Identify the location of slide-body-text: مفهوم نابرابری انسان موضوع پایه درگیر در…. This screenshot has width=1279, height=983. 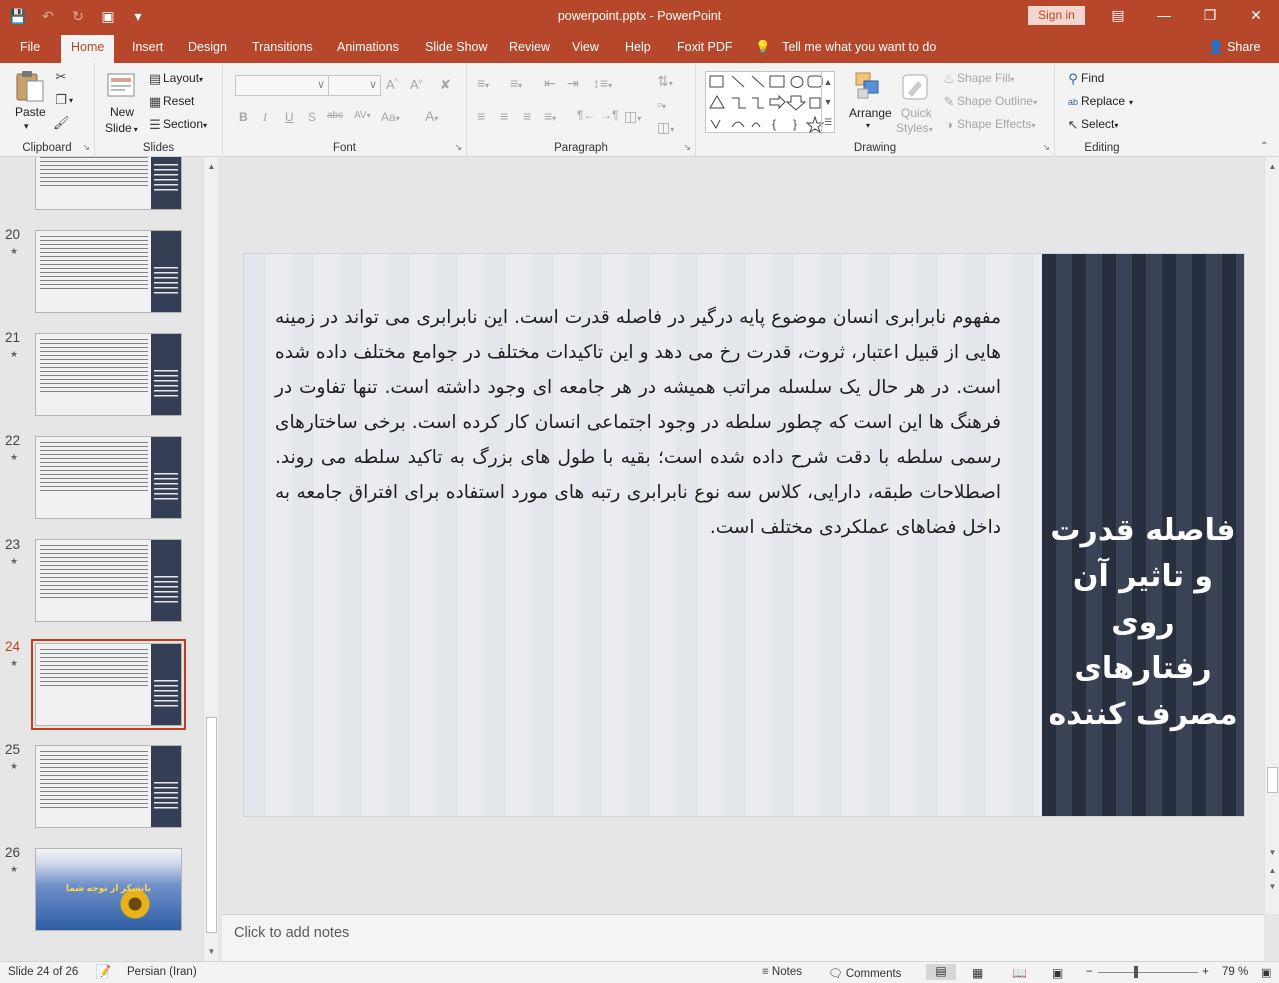
(638, 422).